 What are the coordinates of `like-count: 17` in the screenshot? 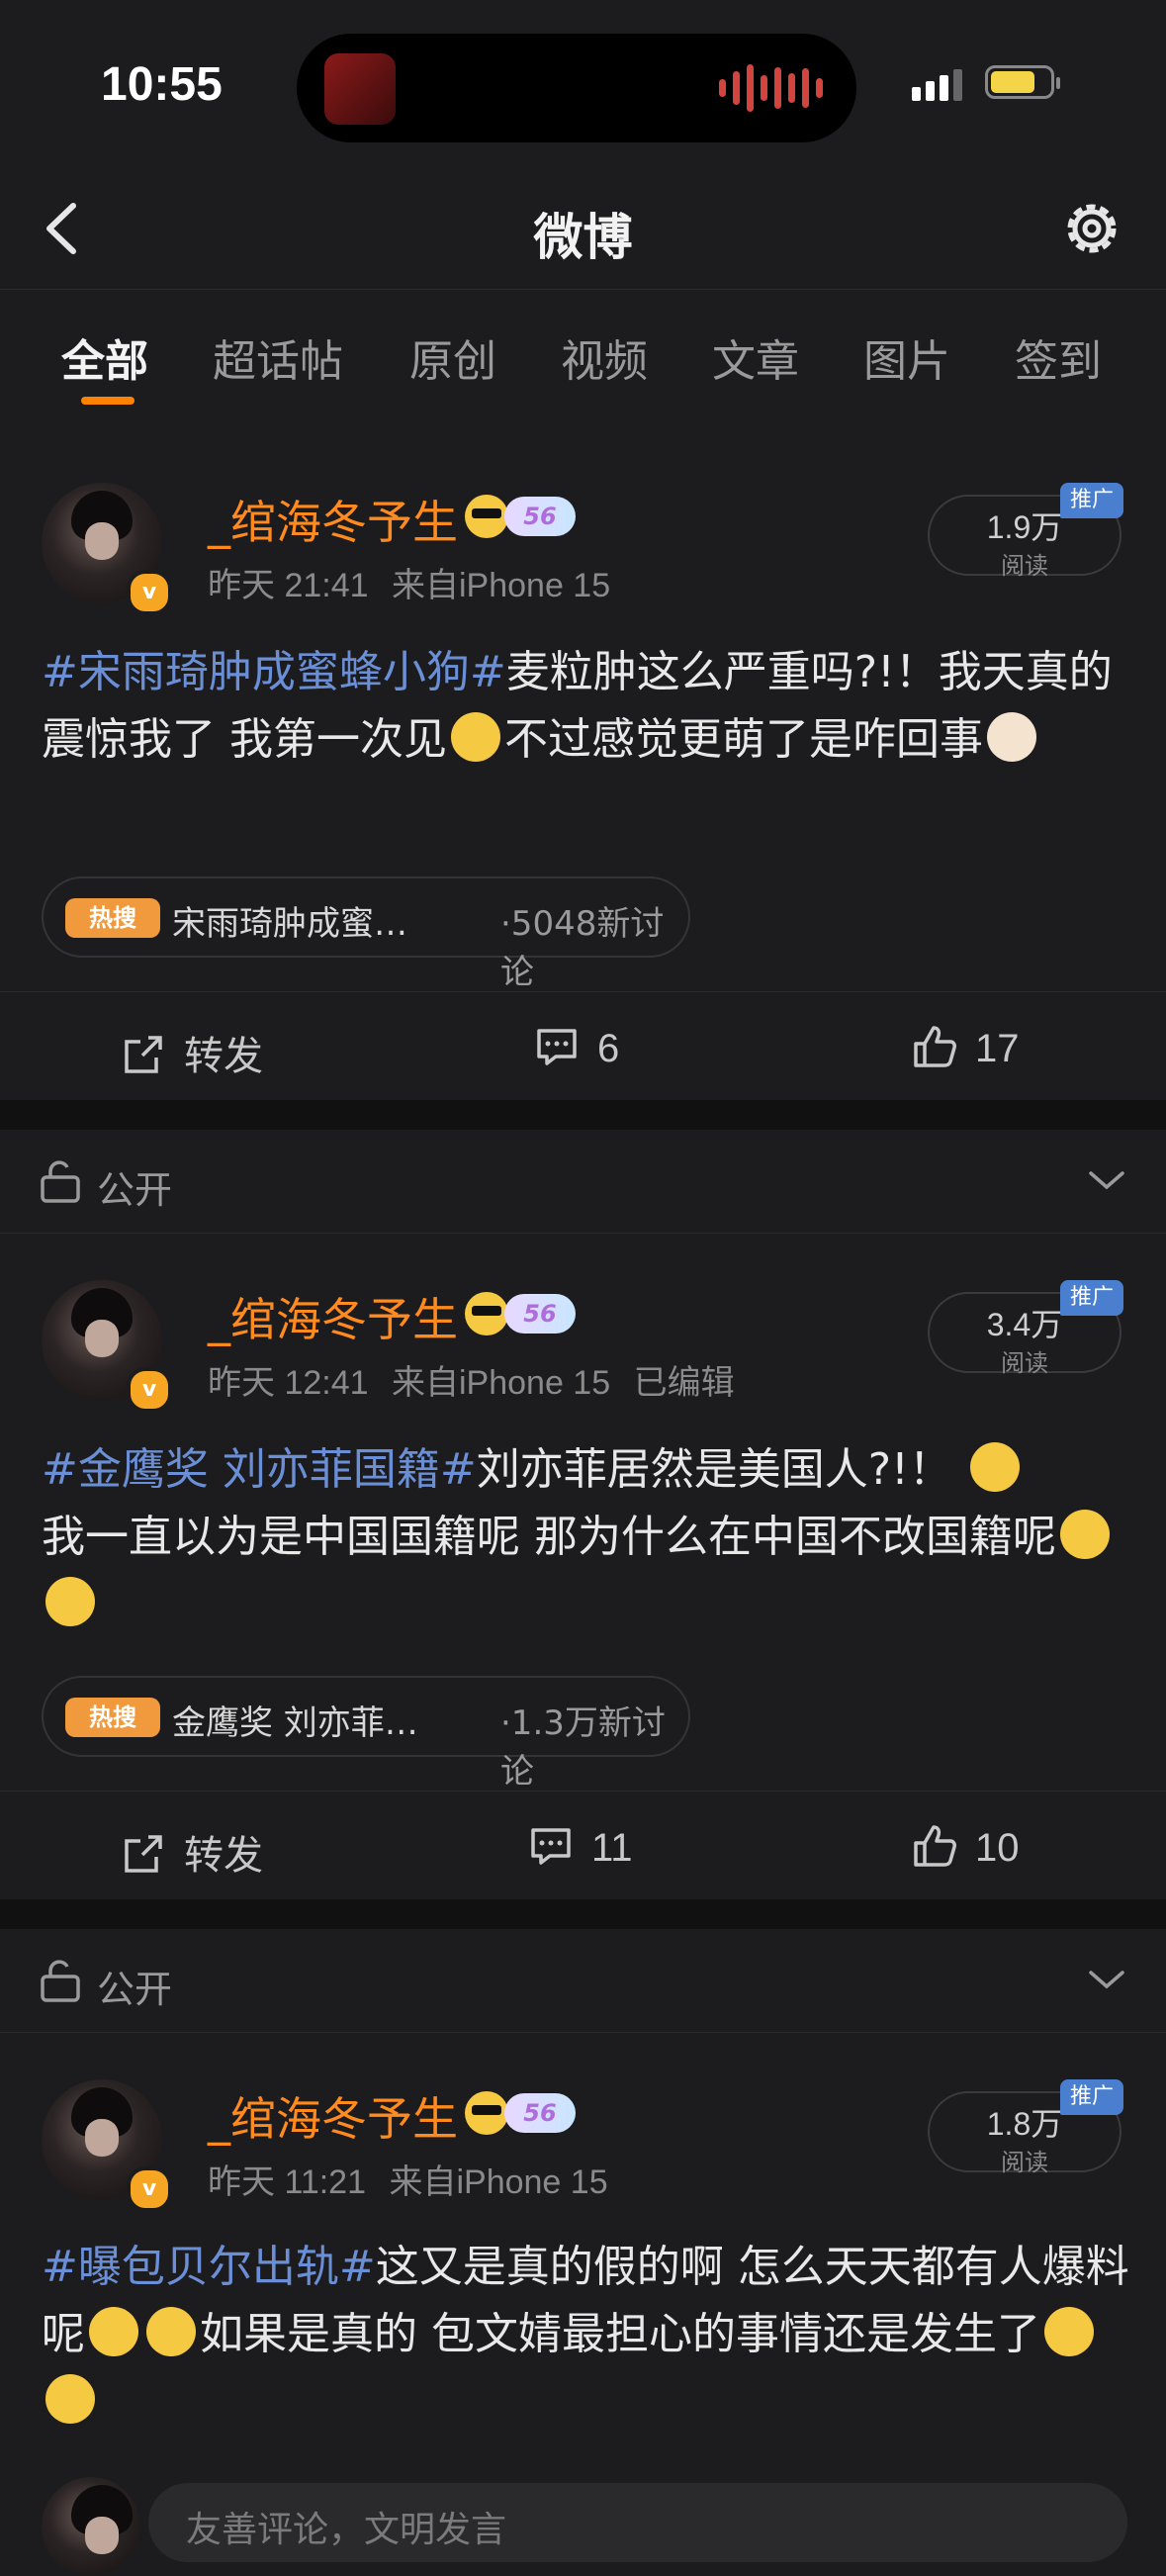 It's located at (997, 1048).